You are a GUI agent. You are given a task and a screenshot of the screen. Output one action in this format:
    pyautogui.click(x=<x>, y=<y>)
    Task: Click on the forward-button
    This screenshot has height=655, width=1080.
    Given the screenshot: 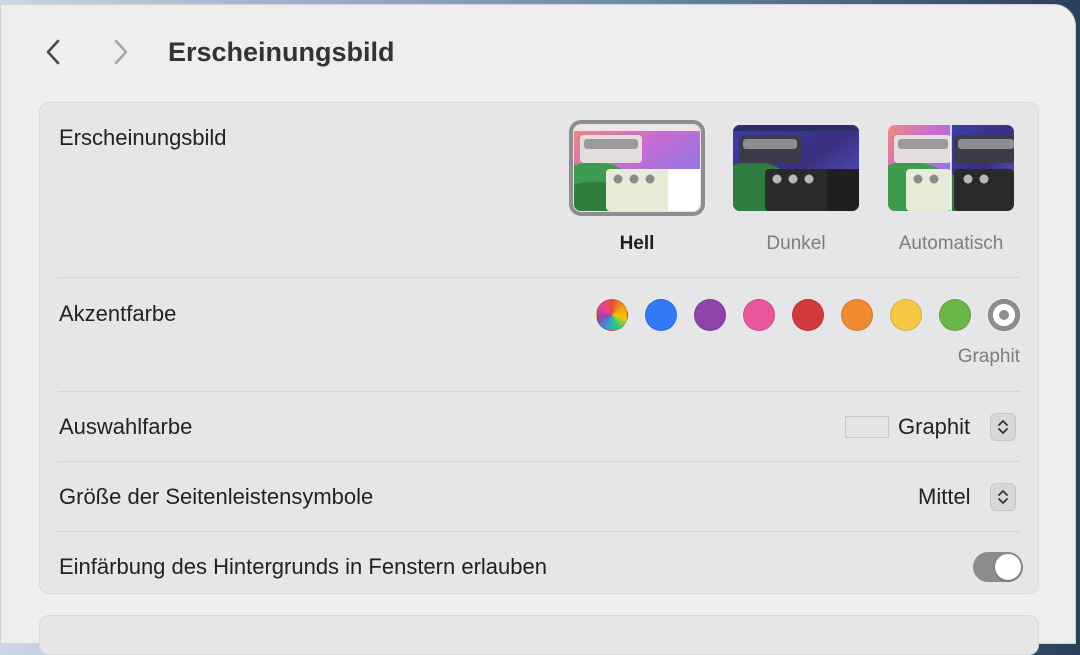 What is the action you would take?
    pyautogui.click(x=121, y=52)
    